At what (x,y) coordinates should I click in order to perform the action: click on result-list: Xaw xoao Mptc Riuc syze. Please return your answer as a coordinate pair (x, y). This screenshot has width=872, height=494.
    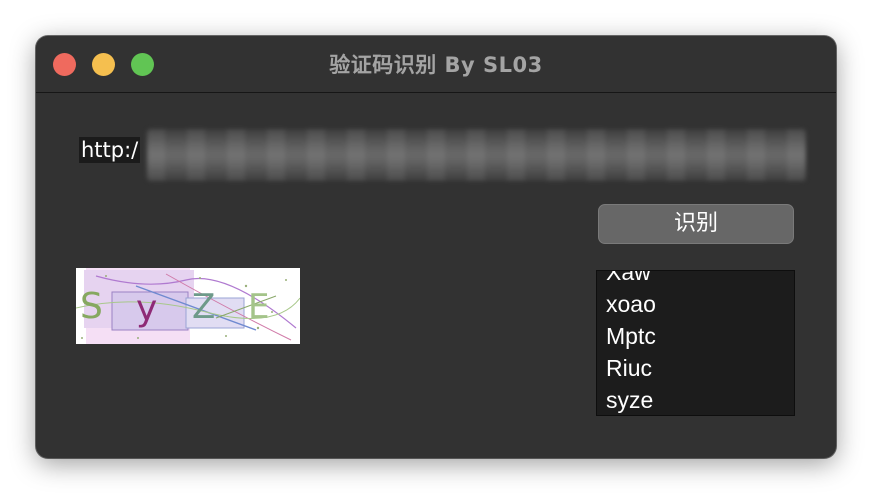
    Looking at the image, I should click on (695, 343).